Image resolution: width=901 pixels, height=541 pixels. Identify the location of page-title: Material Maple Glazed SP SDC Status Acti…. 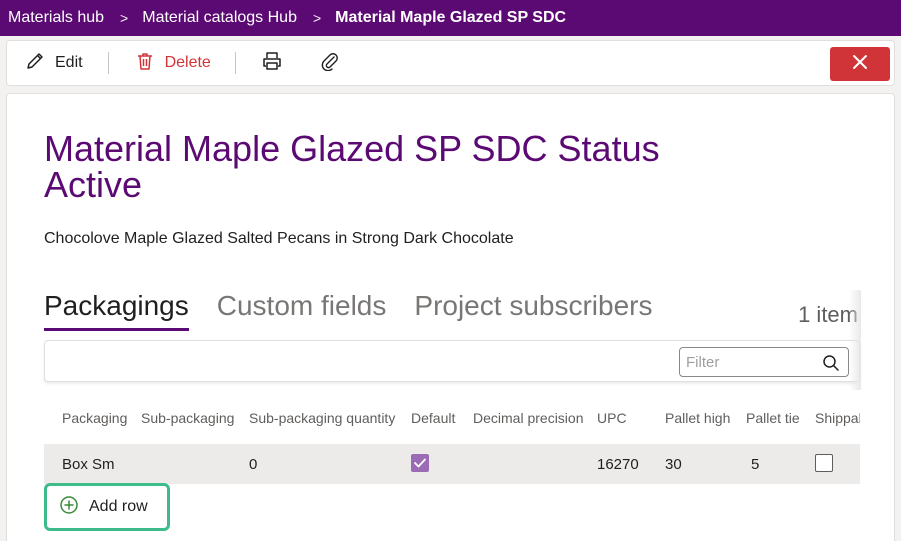
(352, 166).